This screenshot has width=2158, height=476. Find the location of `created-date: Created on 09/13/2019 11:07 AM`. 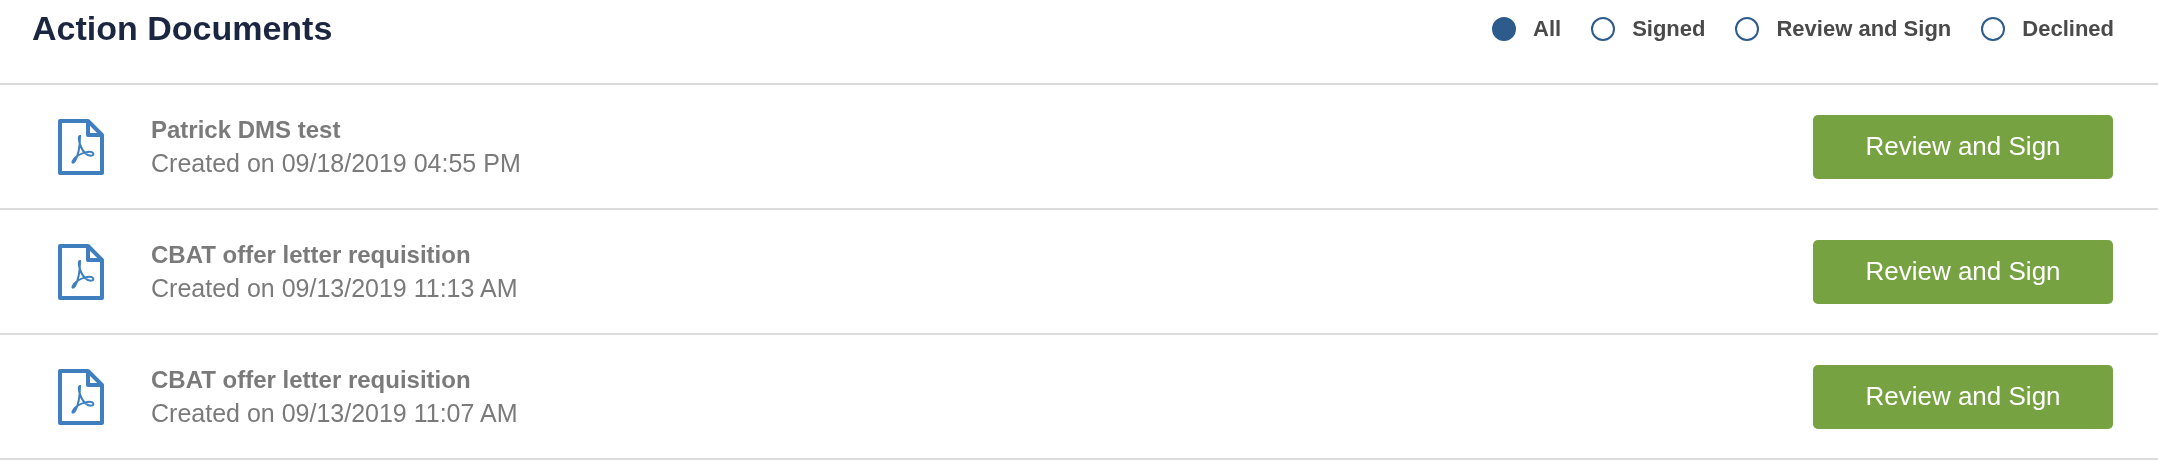

created-date: Created on 09/13/2019 11:07 AM is located at coordinates (335, 413).